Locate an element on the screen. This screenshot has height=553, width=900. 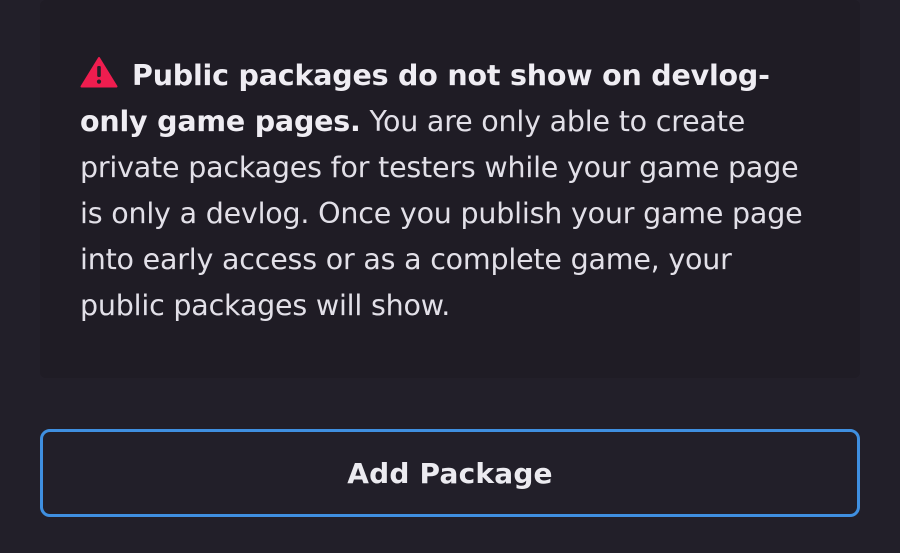
warning-triangle-icon is located at coordinates (99, 72).